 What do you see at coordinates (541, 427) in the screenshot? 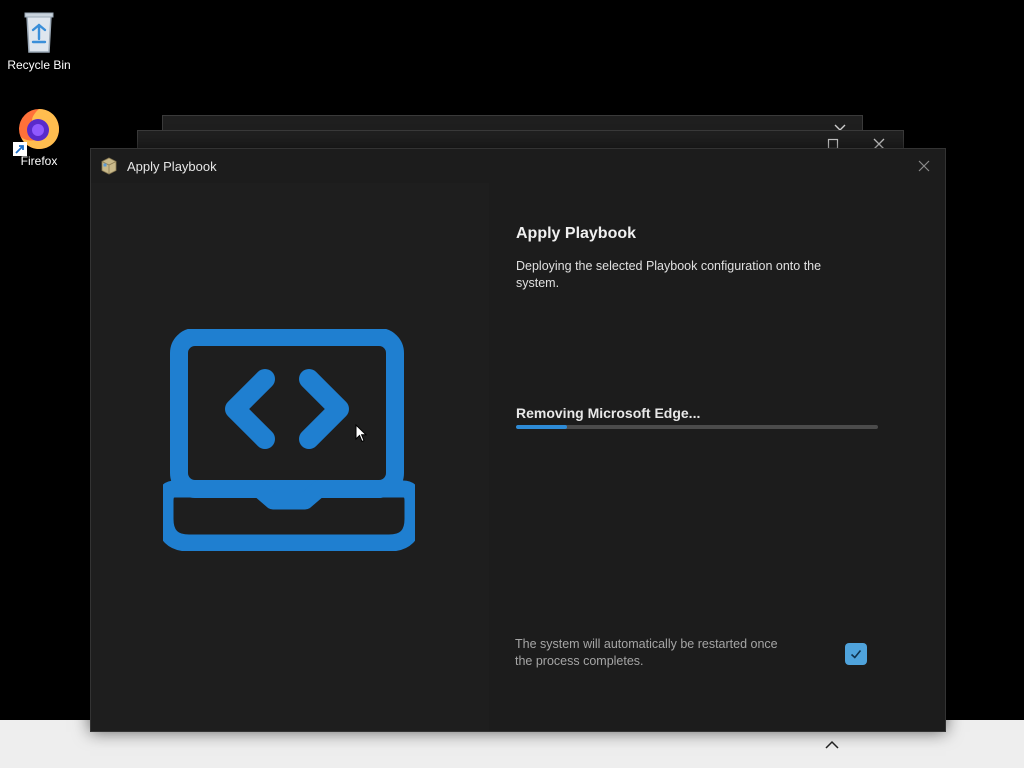
I see `progress-bar-fill` at bounding box center [541, 427].